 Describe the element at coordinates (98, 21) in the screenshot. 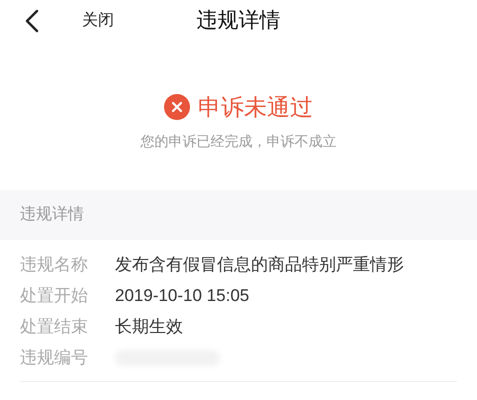

I see `close-button: 关闭` at that location.